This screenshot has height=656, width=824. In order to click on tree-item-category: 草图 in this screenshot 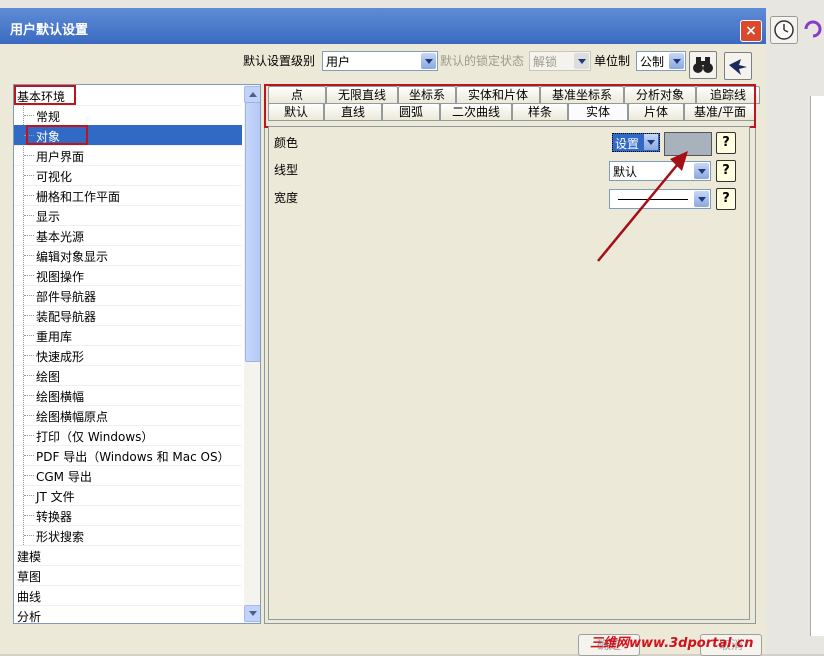, I will do `click(128, 575)`.